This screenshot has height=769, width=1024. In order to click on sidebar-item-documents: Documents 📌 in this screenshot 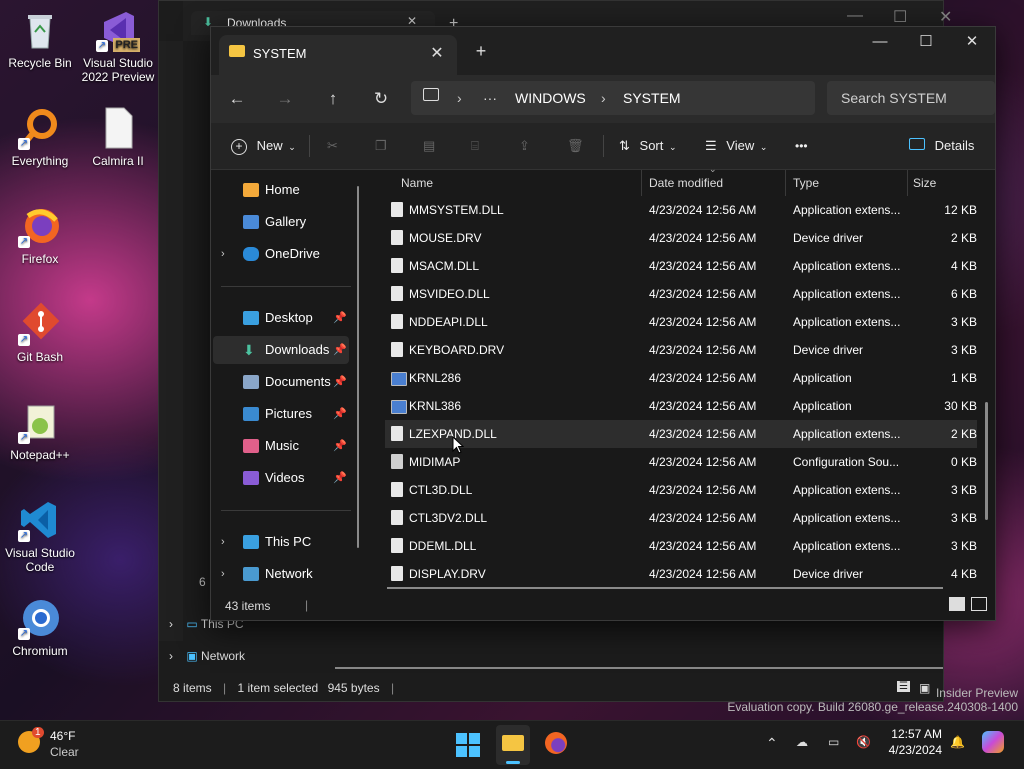, I will do `click(281, 382)`.